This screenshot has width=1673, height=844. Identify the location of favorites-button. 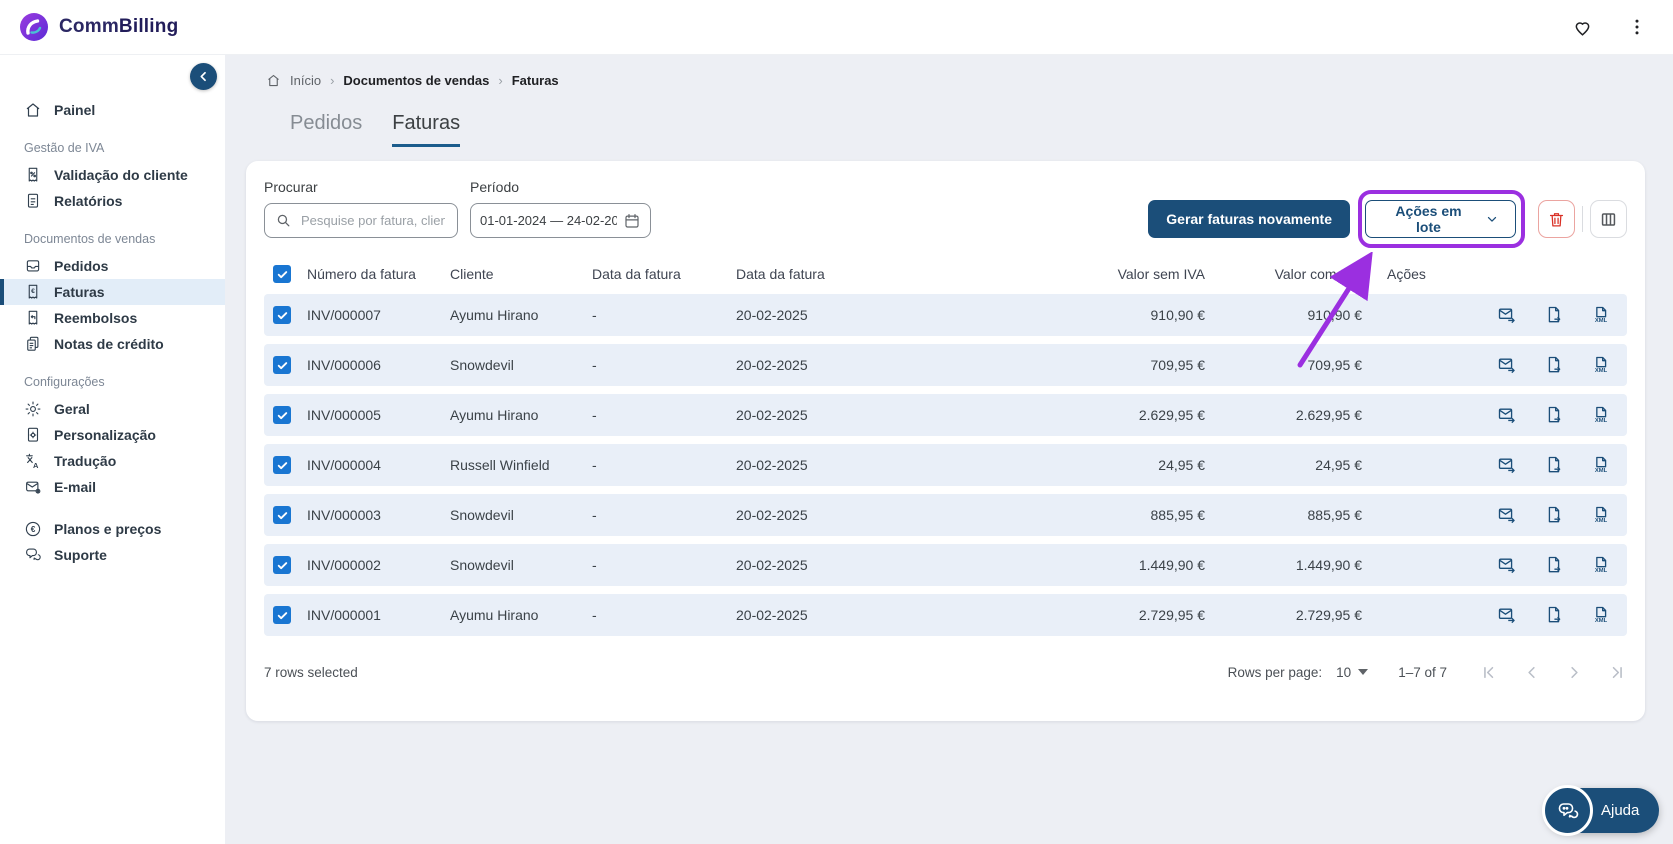
(1582, 27).